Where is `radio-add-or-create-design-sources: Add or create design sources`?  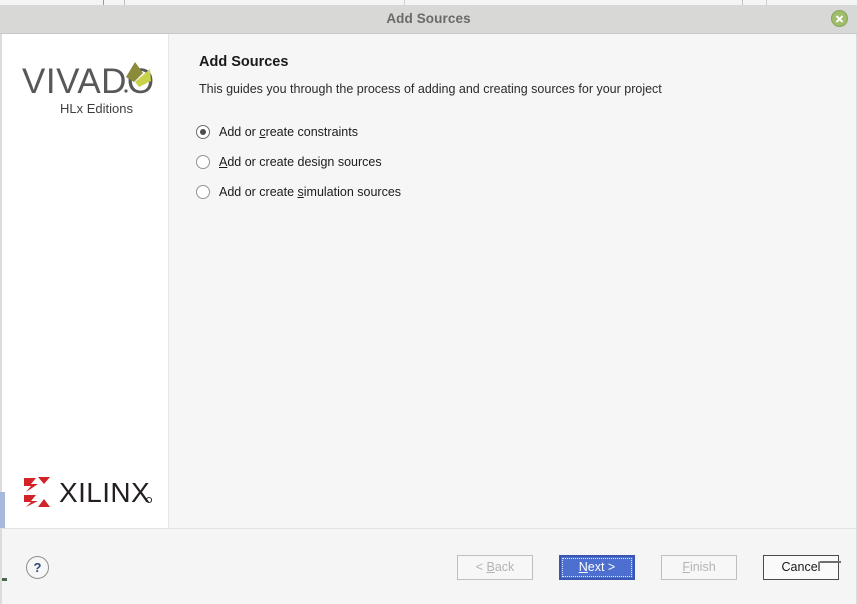
radio-add-or-create-design-sources: Add or create design sources is located at coordinates (416, 162).